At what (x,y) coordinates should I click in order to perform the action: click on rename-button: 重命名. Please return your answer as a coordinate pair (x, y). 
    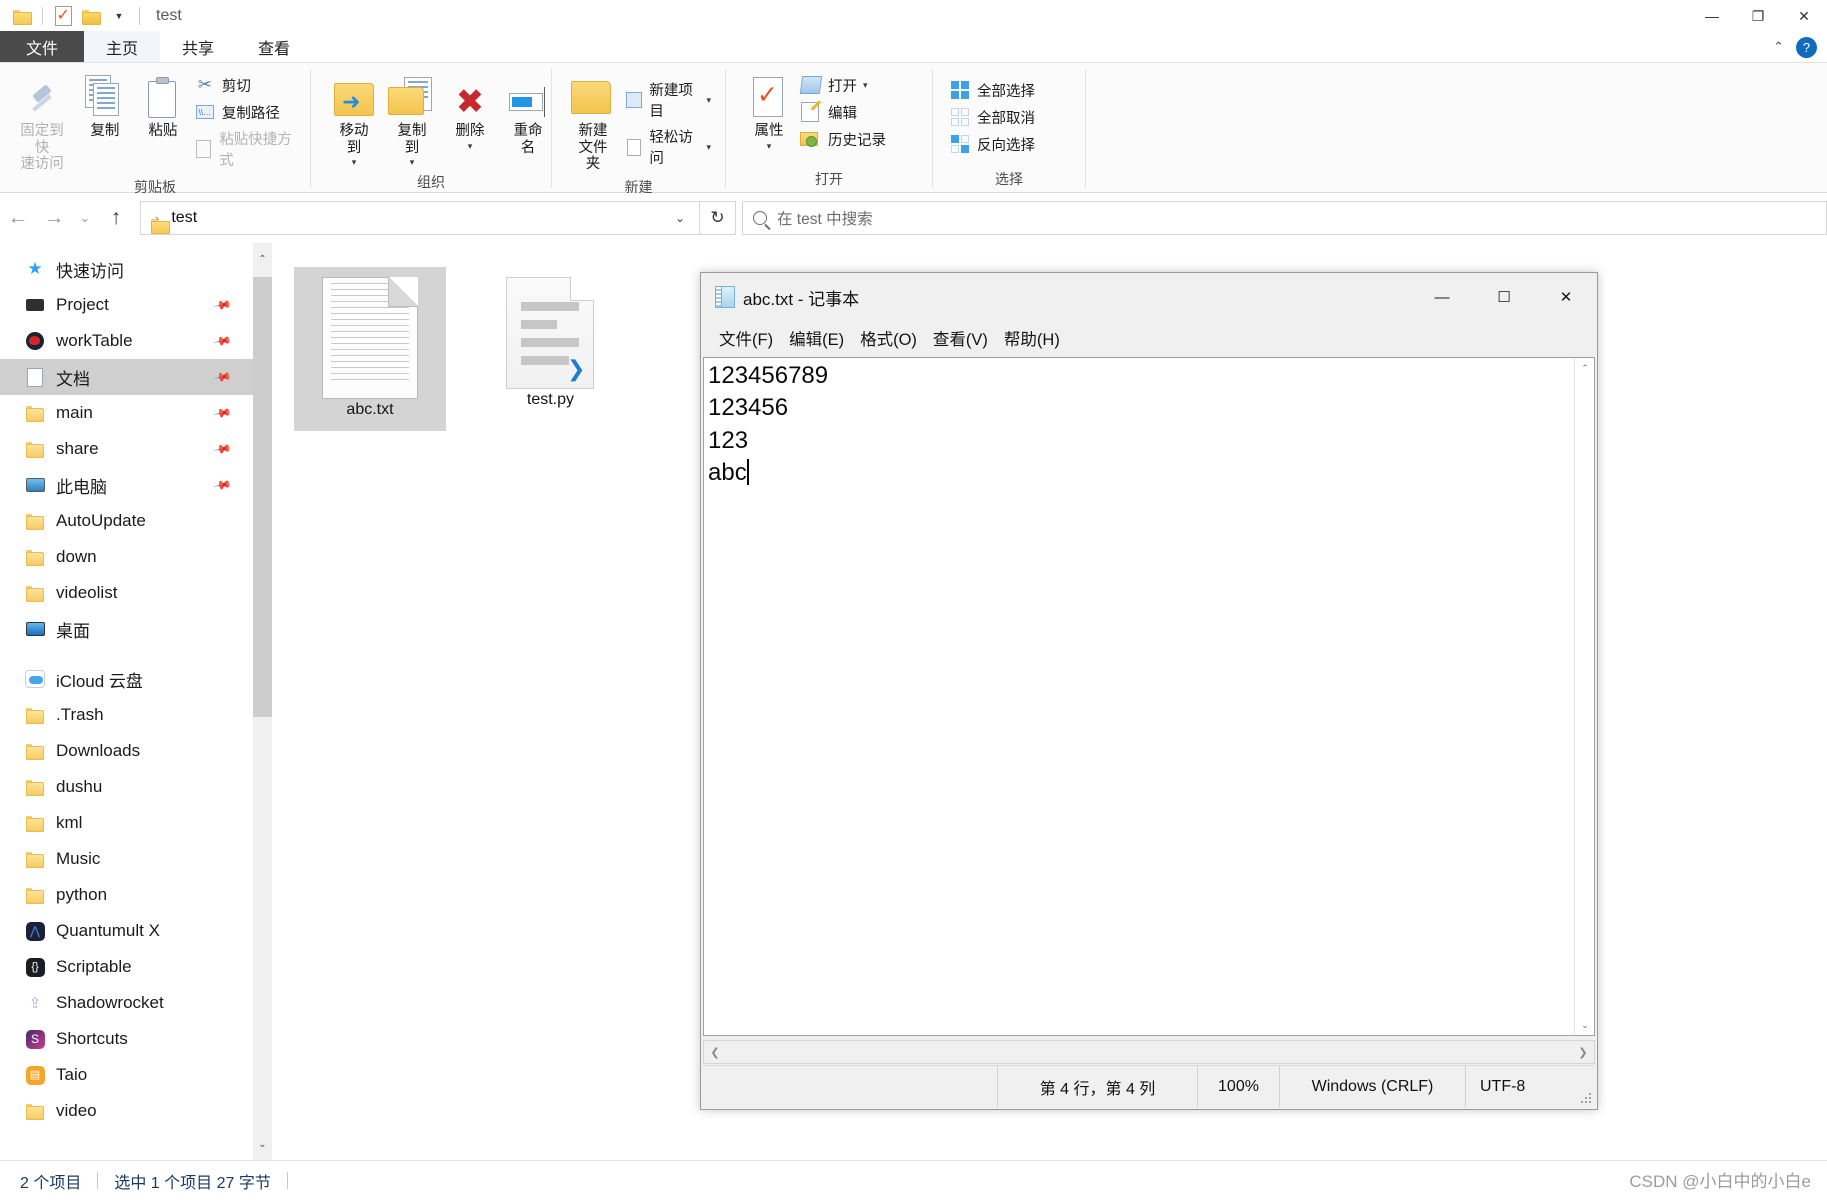
    Looking at the image, I should click on (528, 114).